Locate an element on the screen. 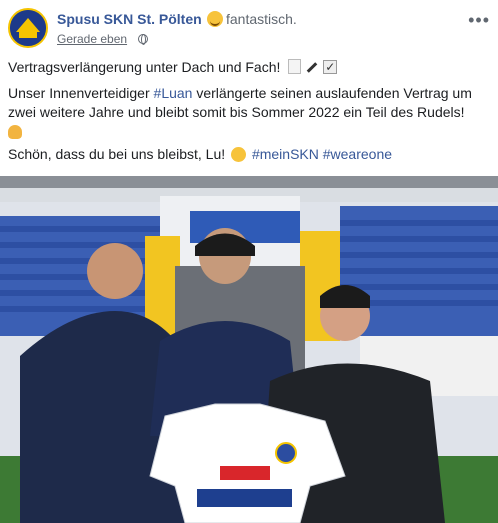  timestamp-link: Gerade eben is located at coordinates (92, 39).